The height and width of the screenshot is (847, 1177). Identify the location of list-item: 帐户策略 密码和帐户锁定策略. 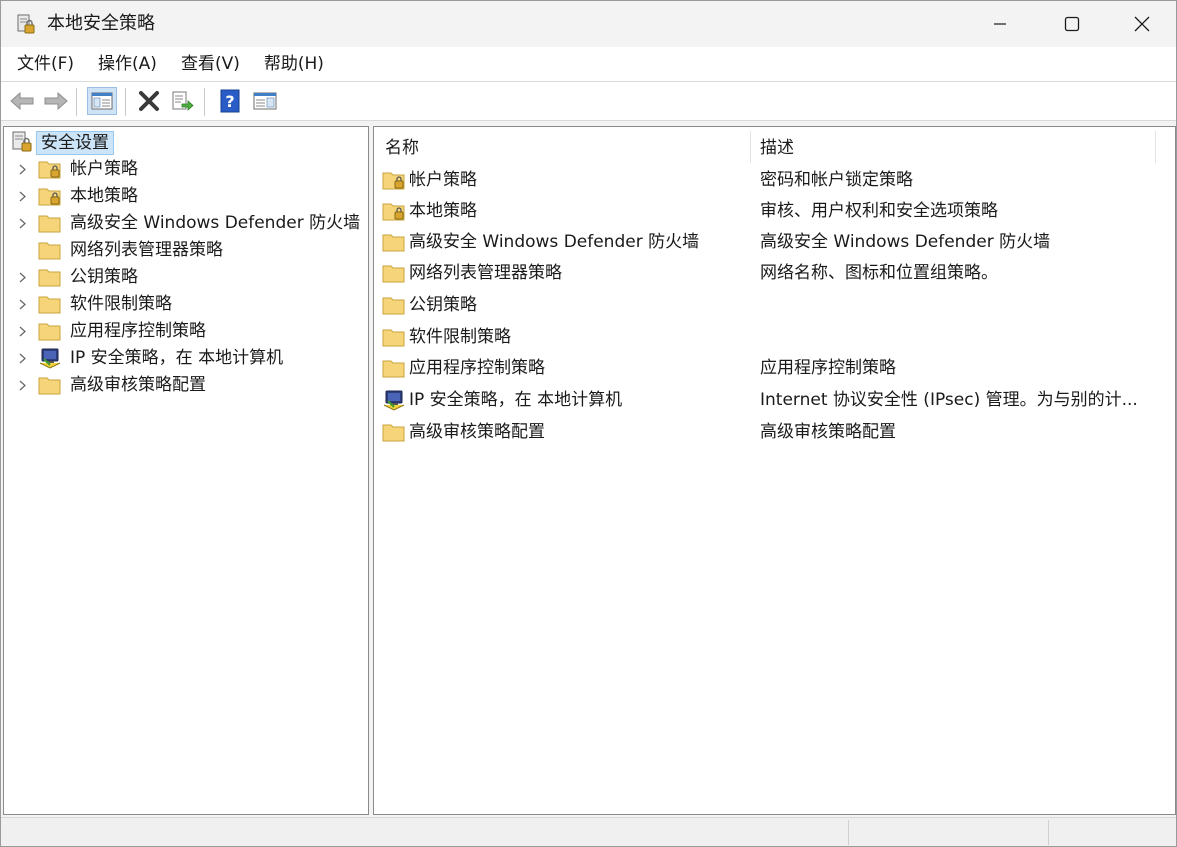
(774, 180).